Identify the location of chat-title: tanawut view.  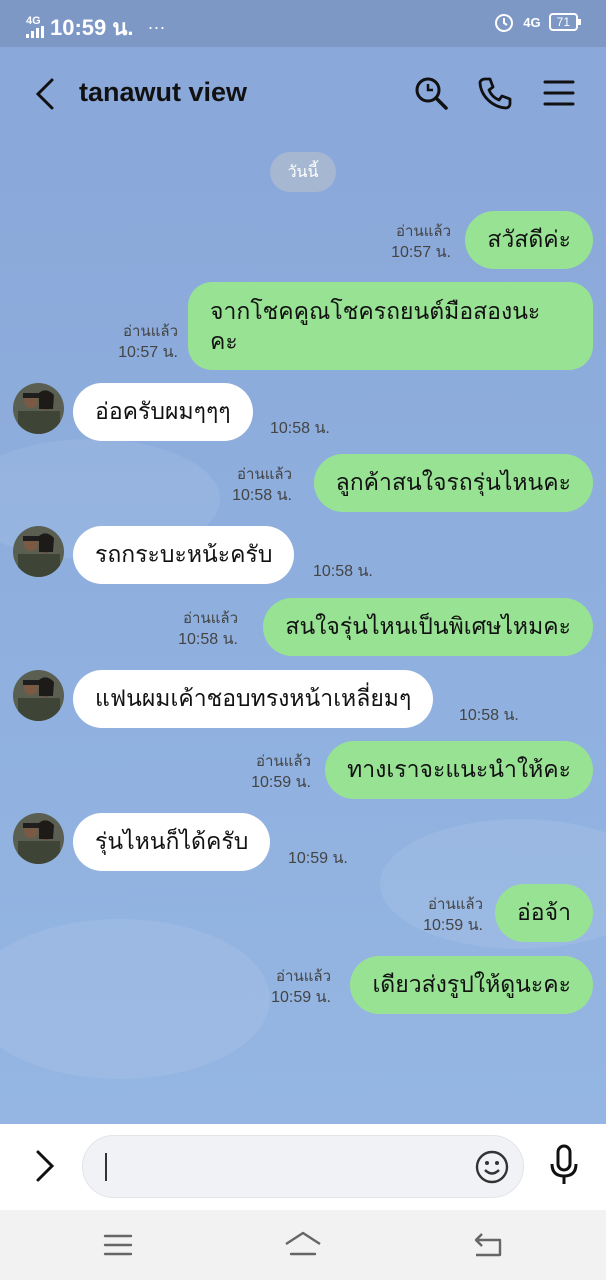
(163, 92).